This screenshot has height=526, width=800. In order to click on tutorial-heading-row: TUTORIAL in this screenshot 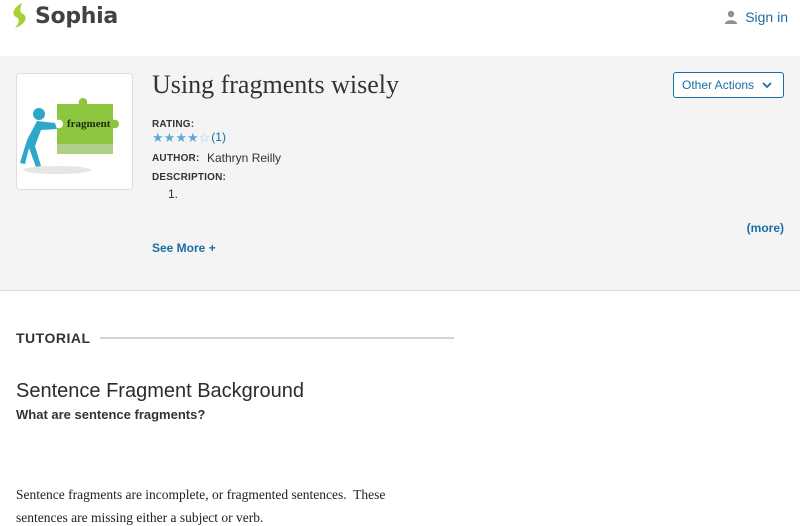, I will do `click(235, 338)`.